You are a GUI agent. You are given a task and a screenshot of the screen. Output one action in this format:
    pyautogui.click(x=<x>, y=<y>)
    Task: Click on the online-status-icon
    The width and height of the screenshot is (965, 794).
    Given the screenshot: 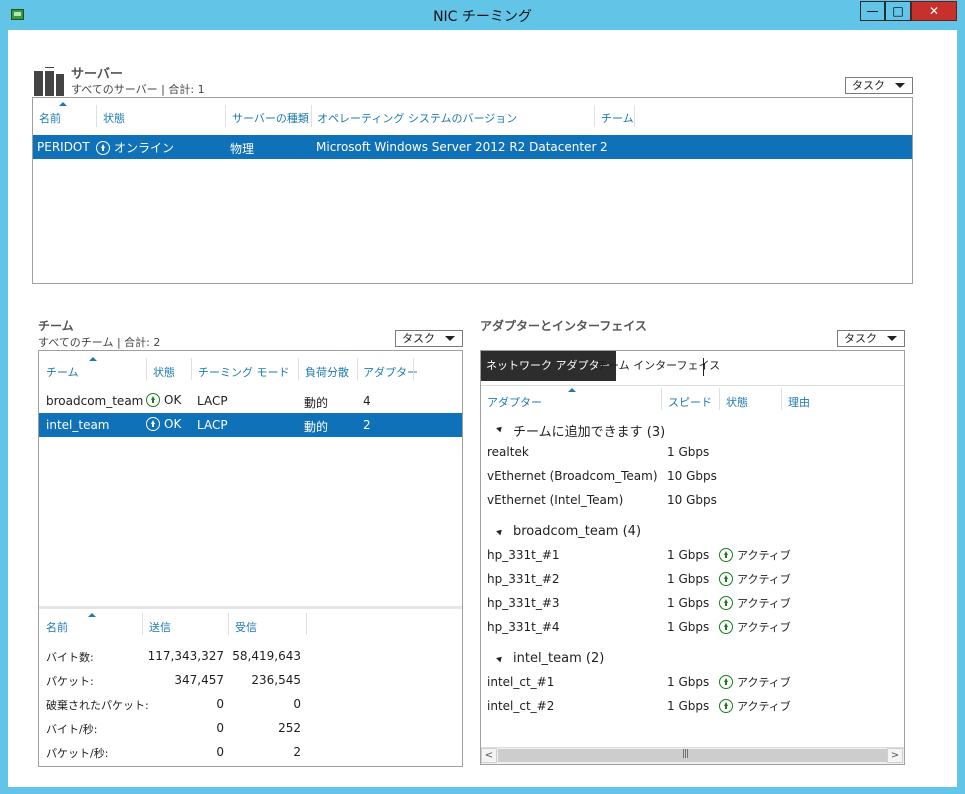 What is the action you would take?
    pyautogui.click(x=103, y=148)
    